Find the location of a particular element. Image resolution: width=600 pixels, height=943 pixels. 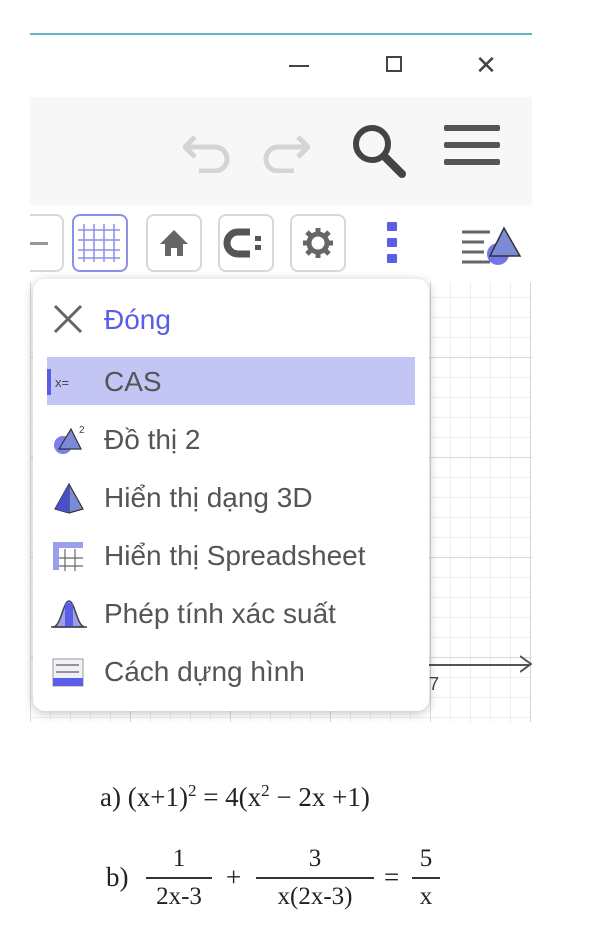

fraction-1: 1 2x-3 is located at coordinates (179, 878).